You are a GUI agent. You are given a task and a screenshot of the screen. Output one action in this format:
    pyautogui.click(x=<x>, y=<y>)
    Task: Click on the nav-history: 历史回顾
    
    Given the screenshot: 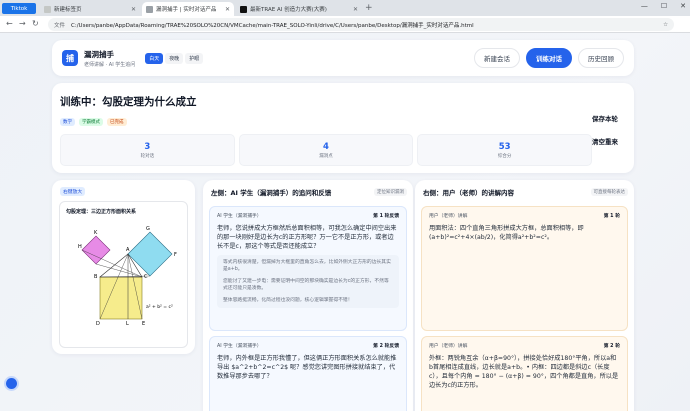 What is the action you would take?
    pyautogui.click(x=601, y=58)
    